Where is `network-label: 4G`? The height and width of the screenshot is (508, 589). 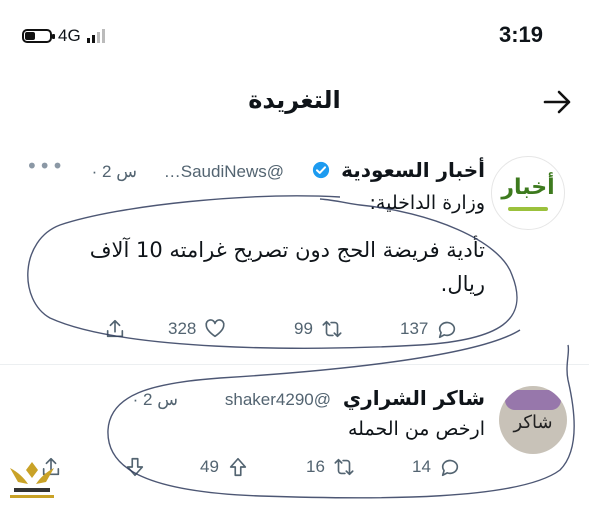
network-label: 4G is located at coordinates (69, 35).